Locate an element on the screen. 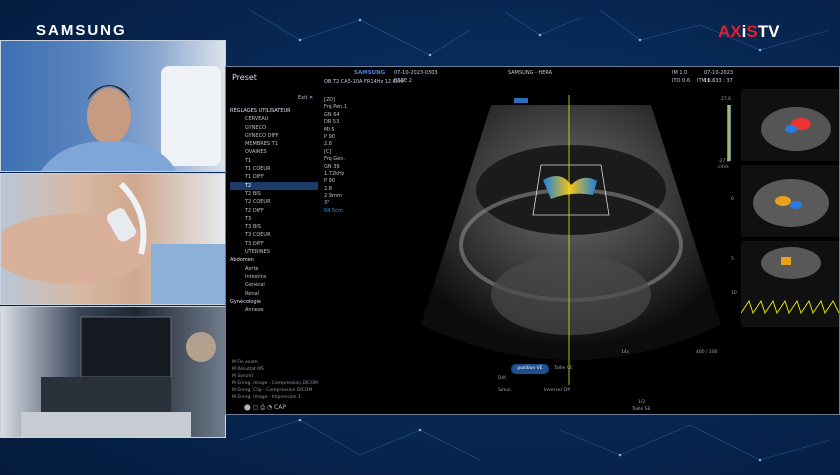 Image resolution: width=840 pixels, height=475 pixels. preset-item: T2 is located at coordinates (274, 185).